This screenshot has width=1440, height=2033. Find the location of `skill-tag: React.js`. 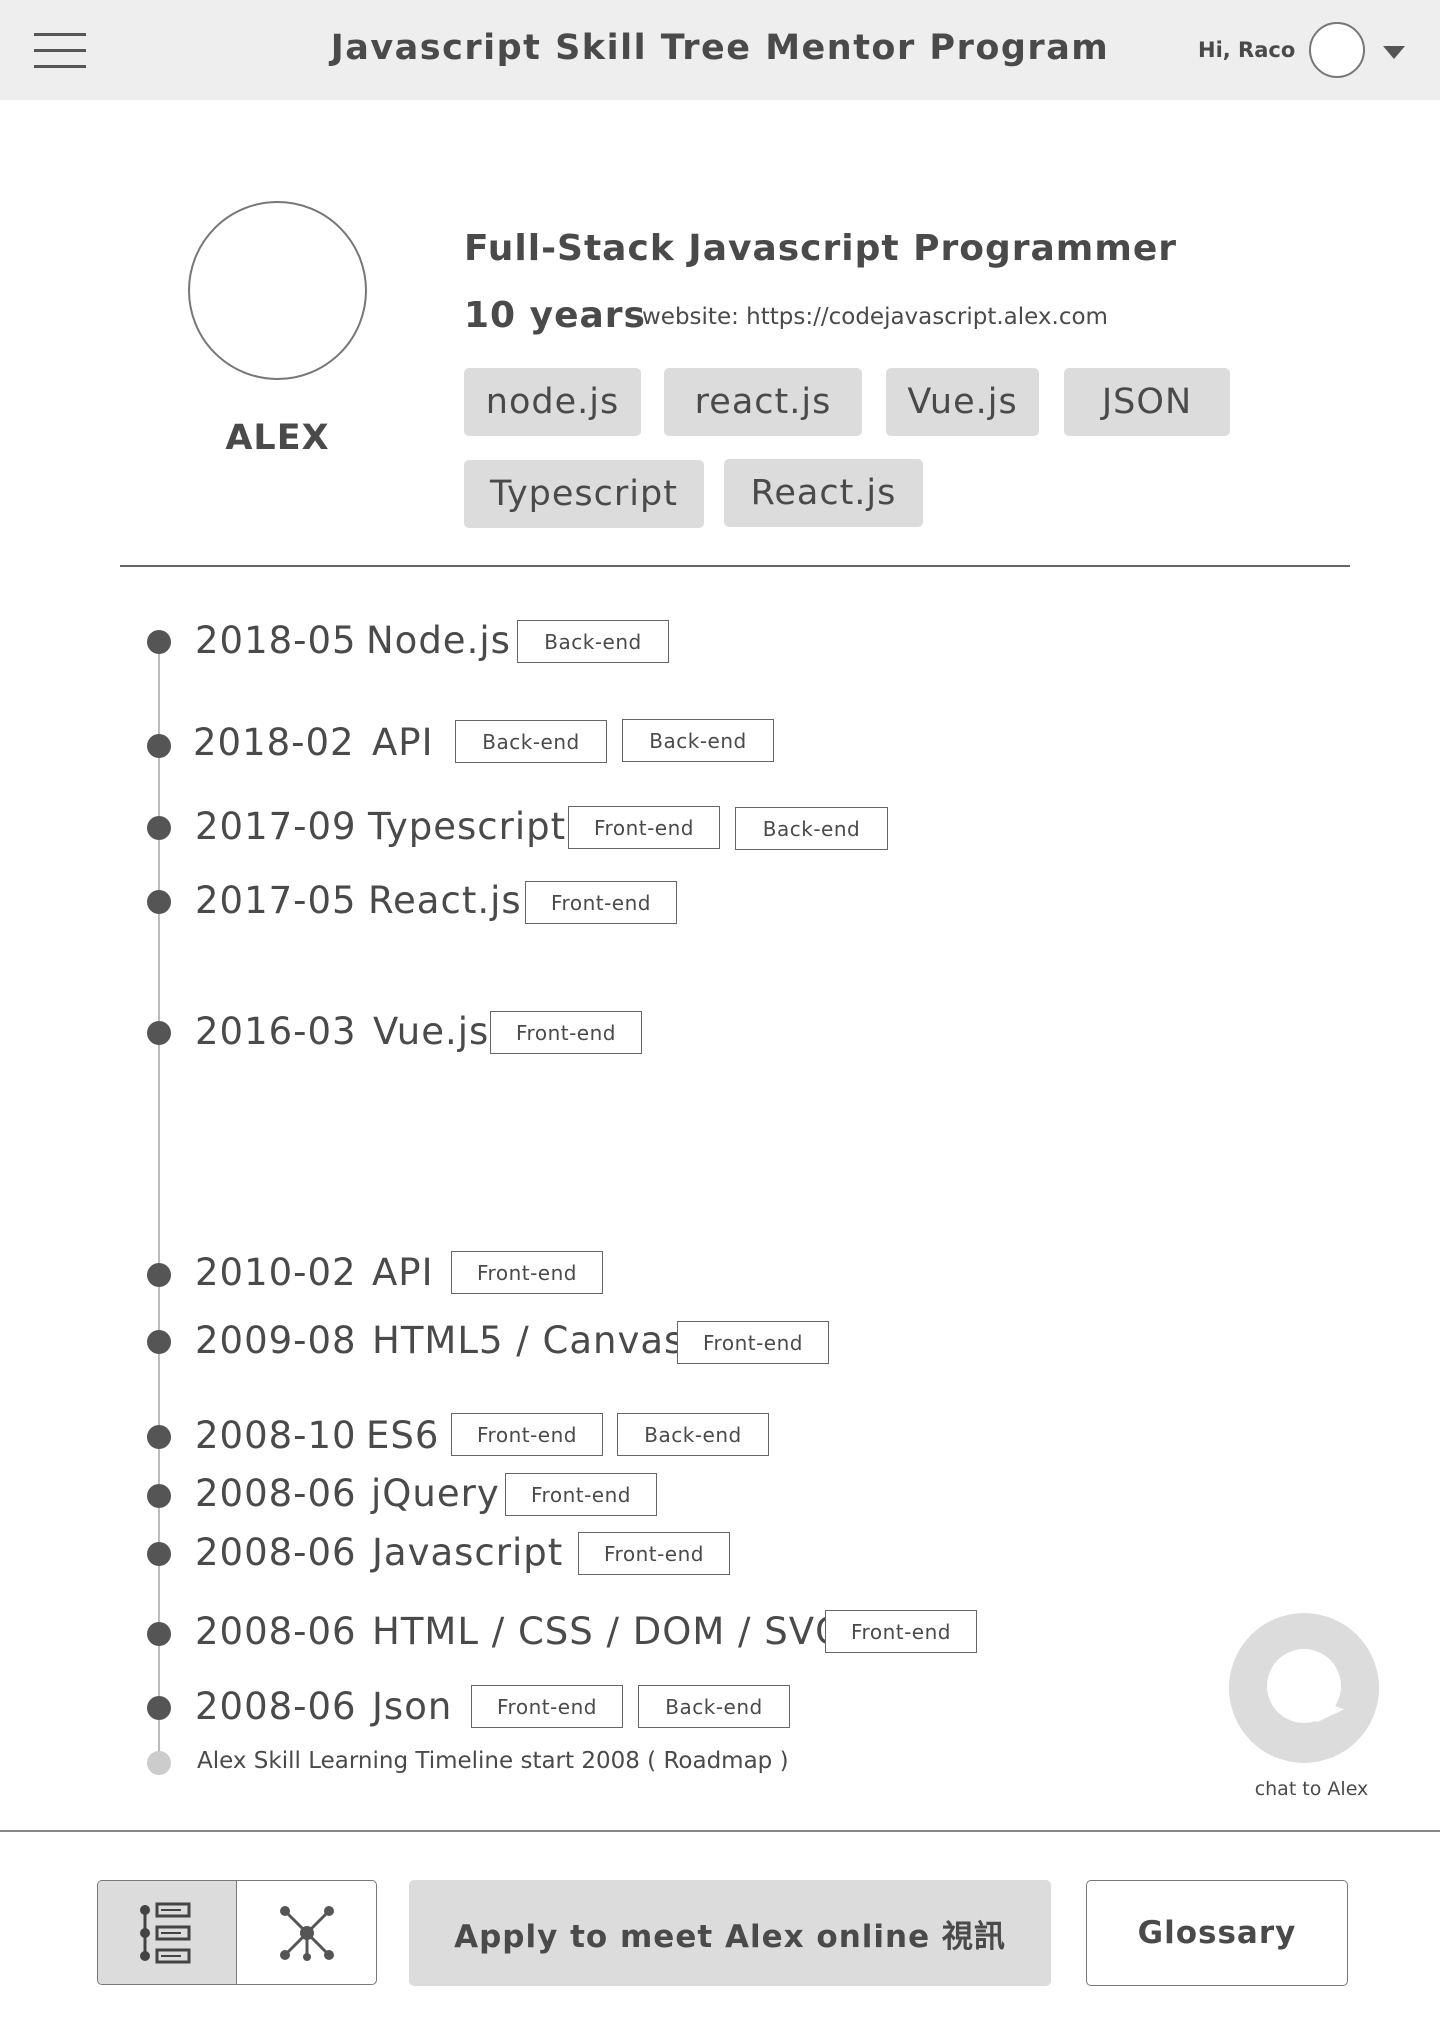

skill-tag: React.js is located at coordinates (823, 493).